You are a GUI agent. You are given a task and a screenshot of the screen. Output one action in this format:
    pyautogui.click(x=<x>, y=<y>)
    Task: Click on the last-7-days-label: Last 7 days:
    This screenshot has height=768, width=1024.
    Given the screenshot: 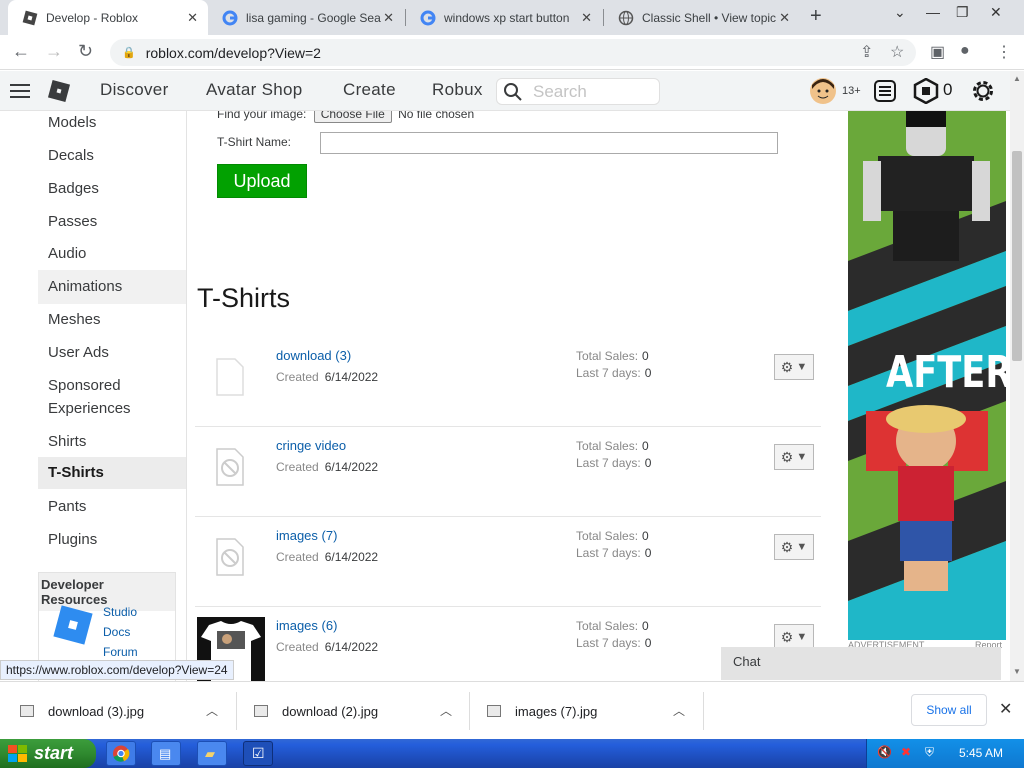 What is the action you would take?
    pyautogui.click(x=608, y=463)
    